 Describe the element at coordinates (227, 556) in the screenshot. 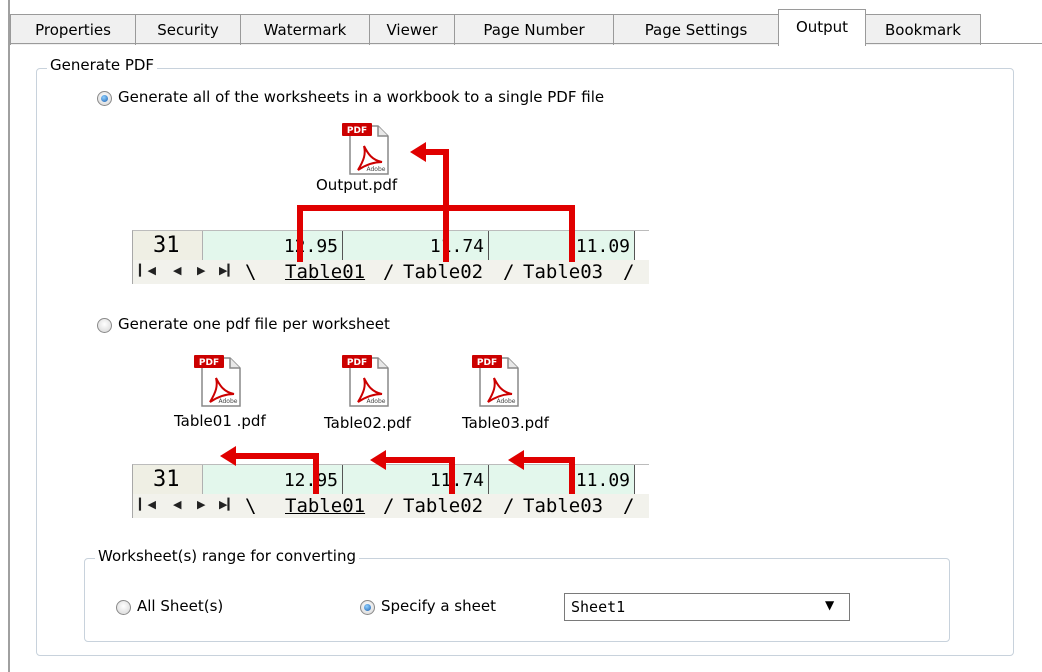

I see `range-legend: Worksheet(s) range for converting` at that location.